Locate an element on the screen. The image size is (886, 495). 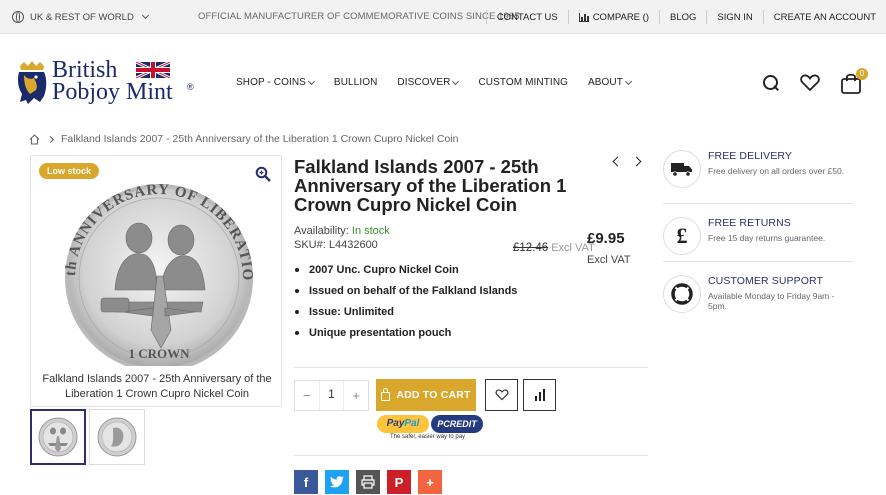
breadcrumb-separator-icon is located at coordinates (50, 139).